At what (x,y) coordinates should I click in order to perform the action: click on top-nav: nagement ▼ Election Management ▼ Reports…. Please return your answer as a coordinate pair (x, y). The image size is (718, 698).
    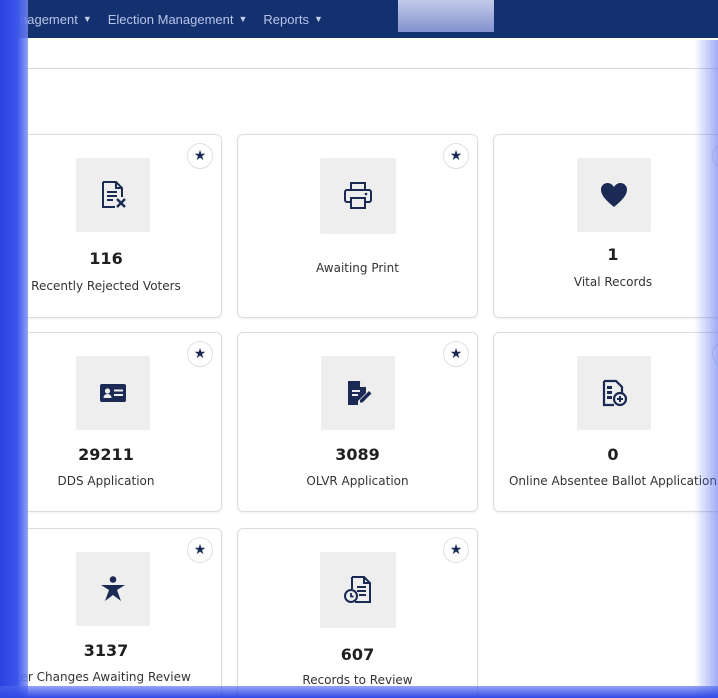
    Looking at the image, I should click on (359, 19).